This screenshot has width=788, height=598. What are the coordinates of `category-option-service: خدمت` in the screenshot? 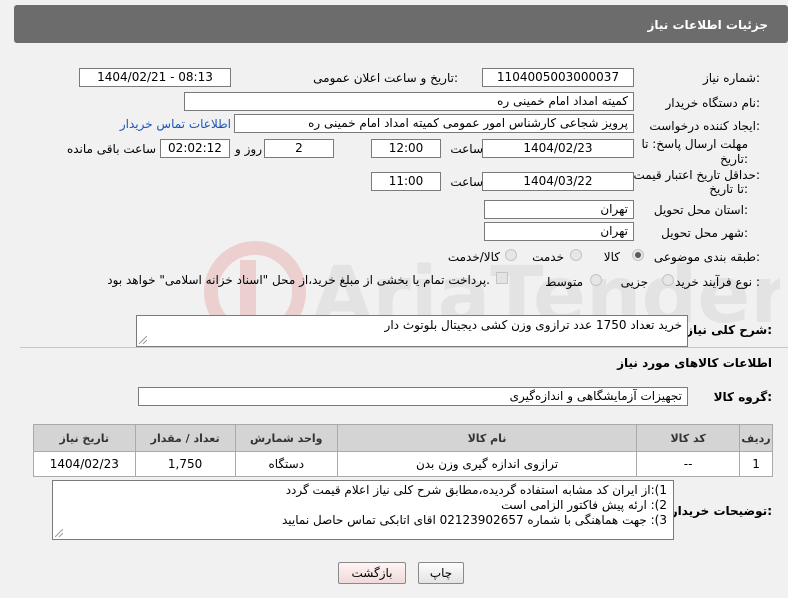 It's located at (548, 257).